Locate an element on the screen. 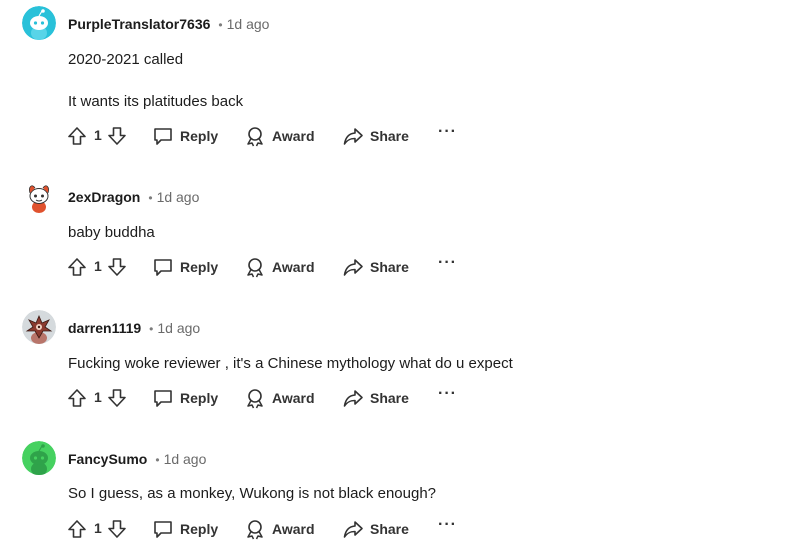 The height and width of the screenshot is (560, 800). comment-meta: 2exDragon • 1d ago is located at coordinates (133, 197).